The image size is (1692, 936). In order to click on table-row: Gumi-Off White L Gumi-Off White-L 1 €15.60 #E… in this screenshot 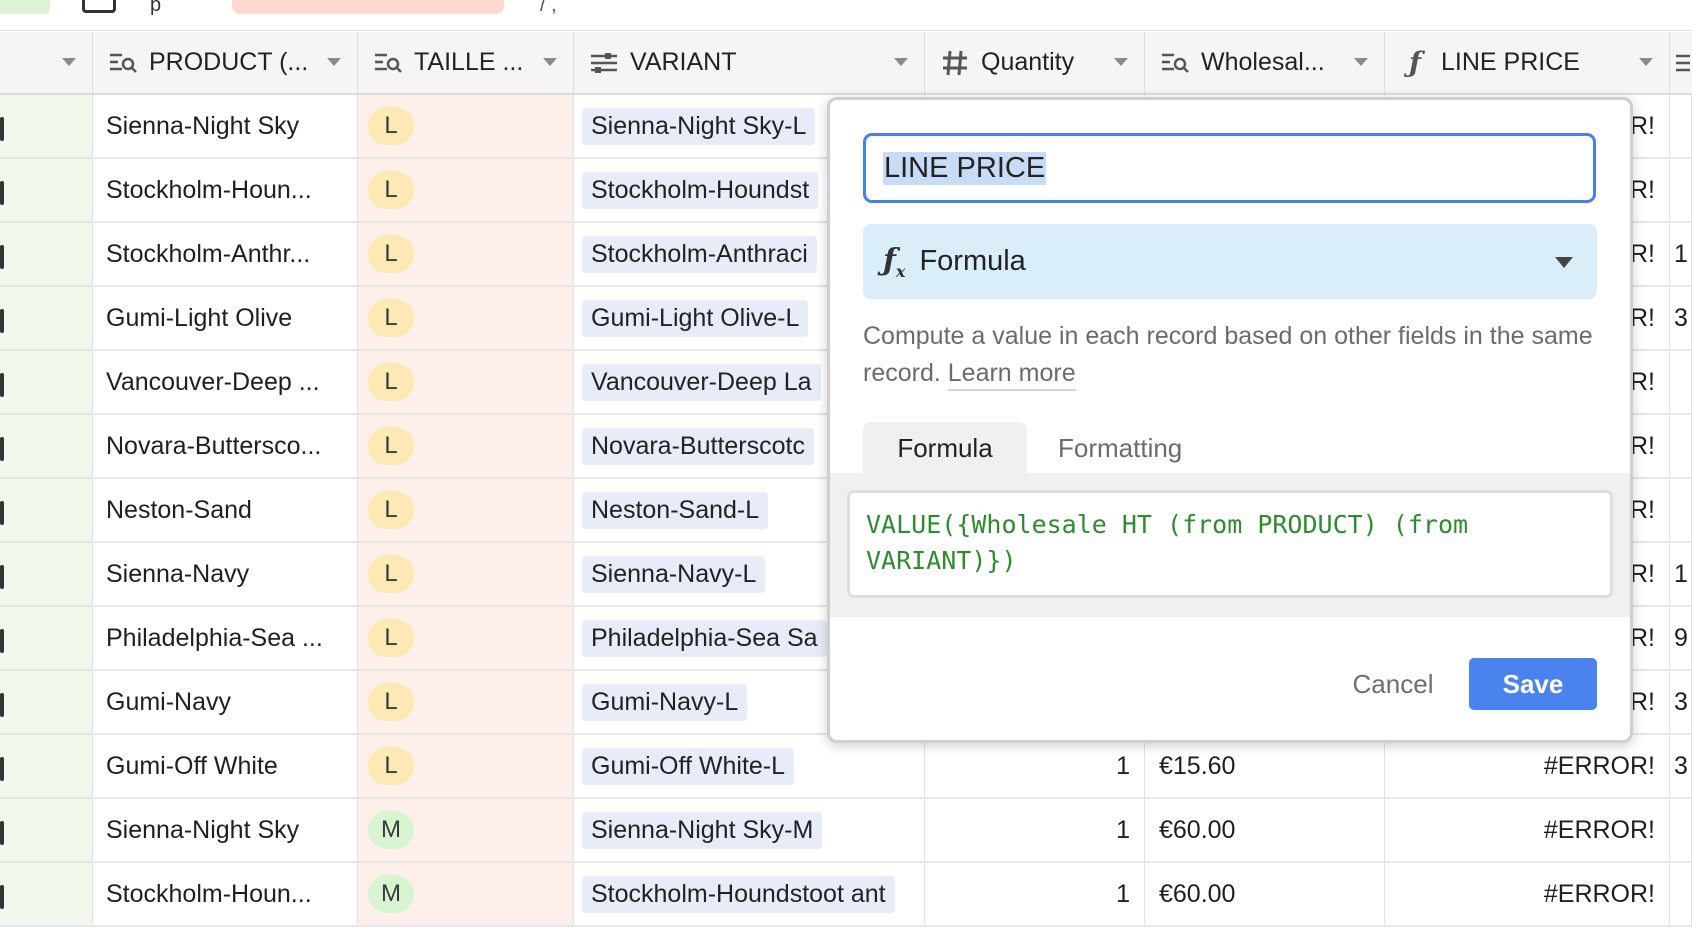, I will do `click(846, 767)`.